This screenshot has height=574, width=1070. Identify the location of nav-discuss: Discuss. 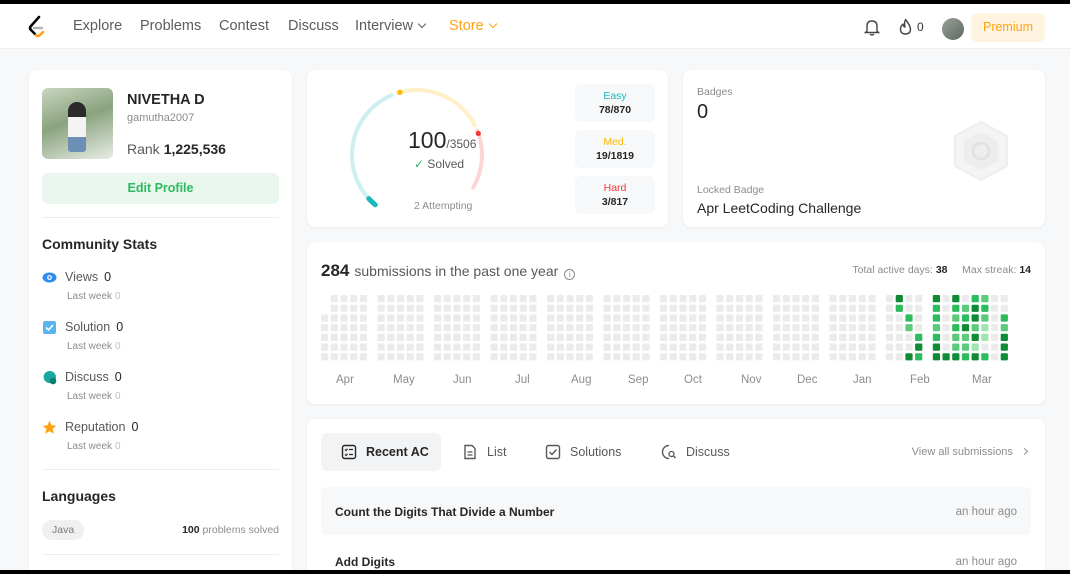
(313, 26).